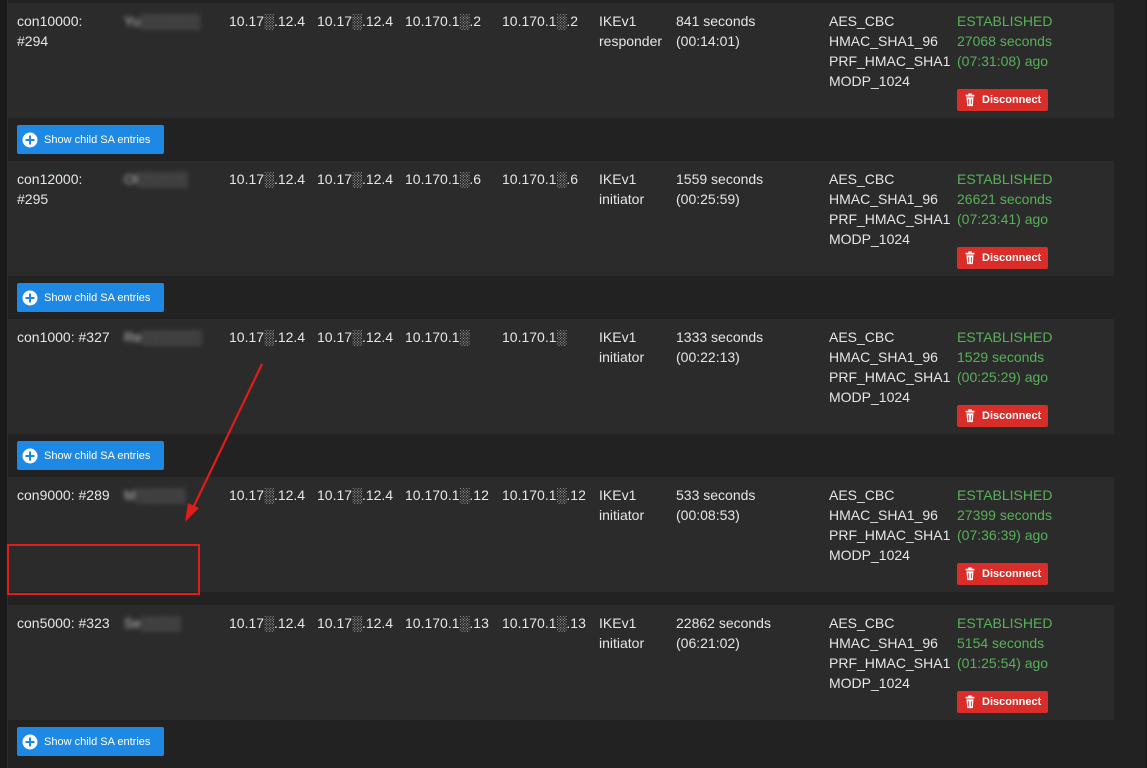 This screenshot has width=1147, height=768. What do you see at coordinates (63, 623) in the screenshot?
I see `connection-id-line: con5000: #323` at bounding box center [63, 623].